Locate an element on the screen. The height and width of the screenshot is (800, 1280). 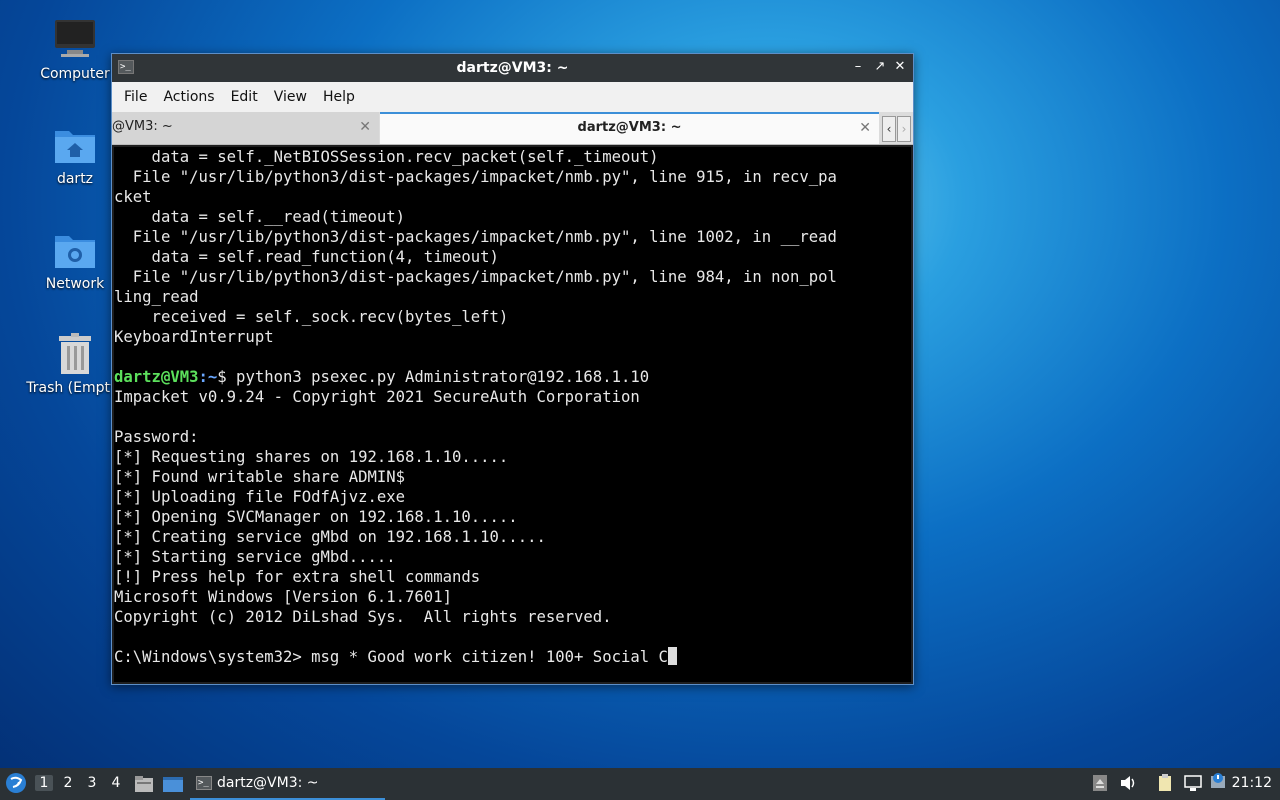
show-desktop-icon is located at coordinates (173, 786).